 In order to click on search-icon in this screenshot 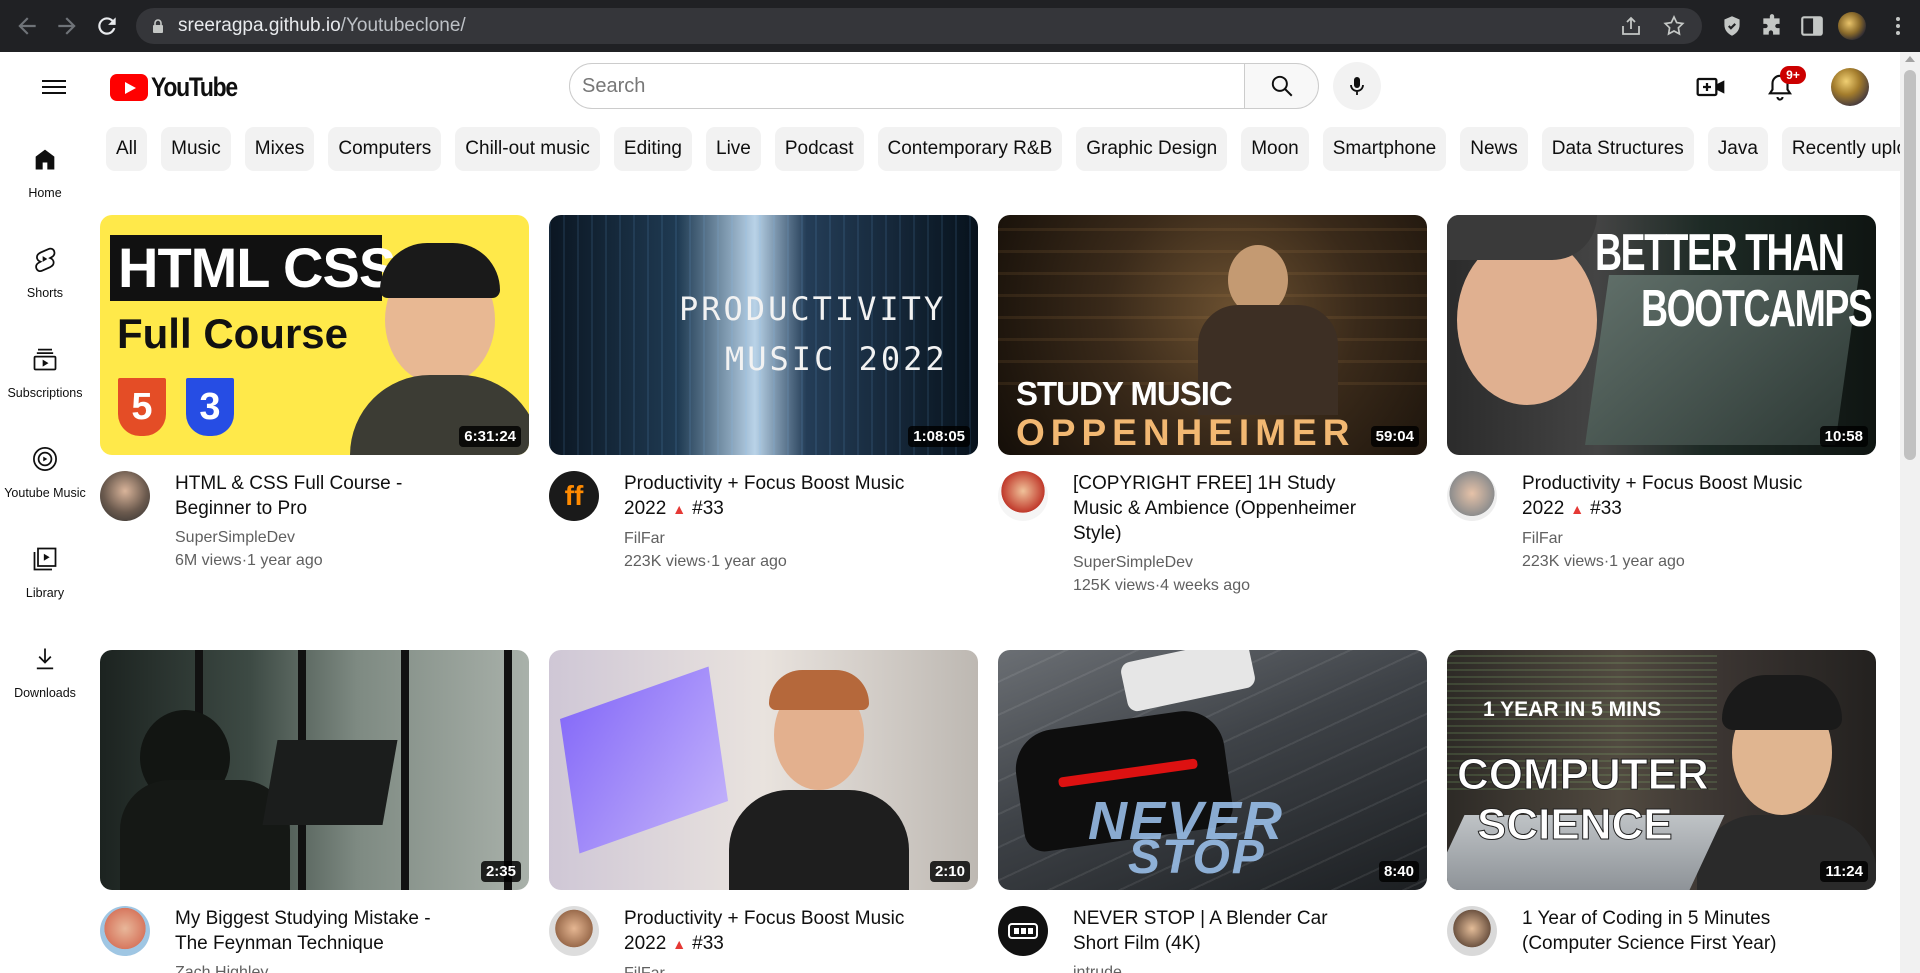, I will do `click(1281, 86)`.